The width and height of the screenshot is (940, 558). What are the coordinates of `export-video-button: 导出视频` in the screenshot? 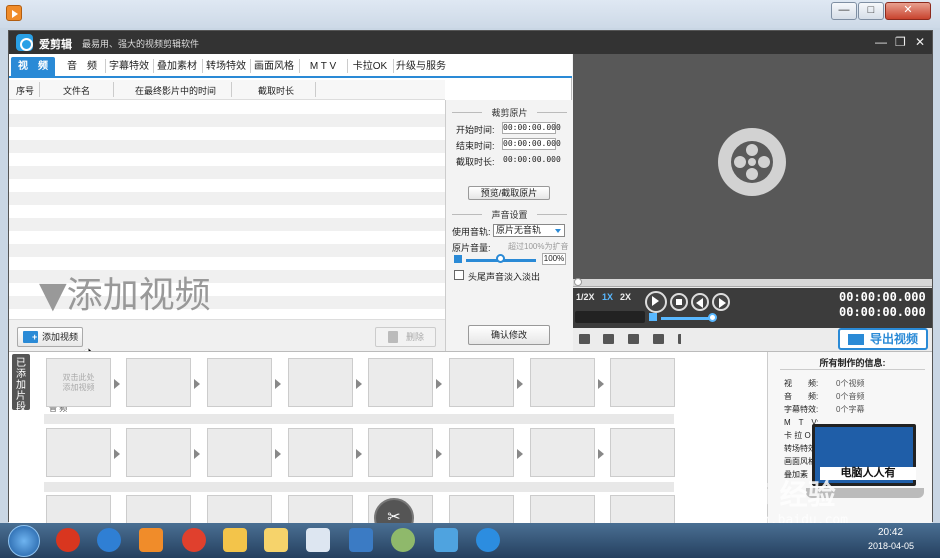 It's located at (883, 339).